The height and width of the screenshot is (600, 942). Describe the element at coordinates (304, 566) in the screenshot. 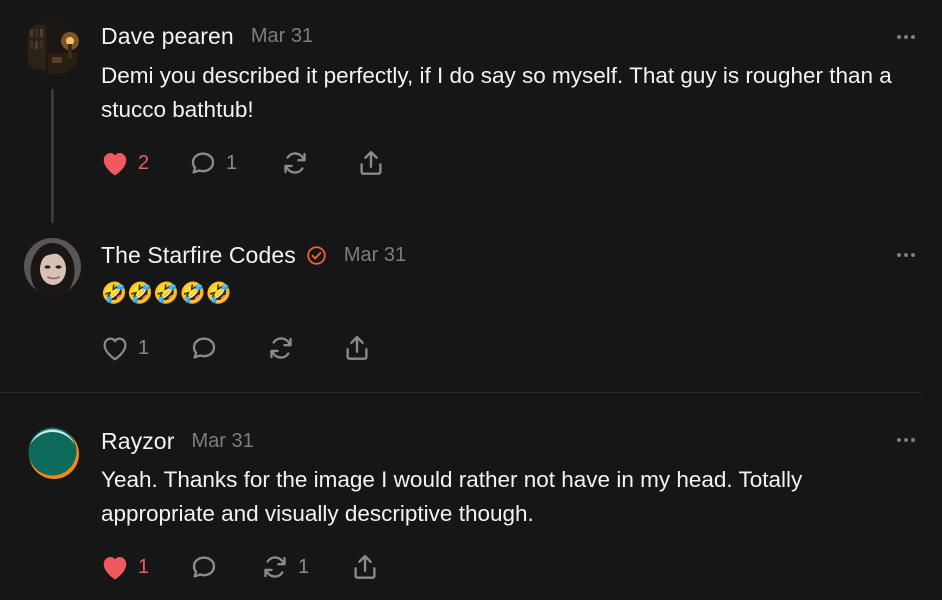

I see `restack-count: 1` at that location.